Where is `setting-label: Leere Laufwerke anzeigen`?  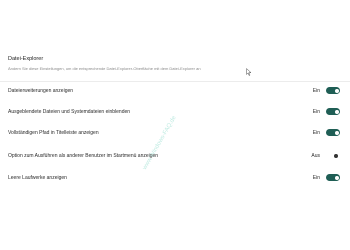
setting-label: Leere Laufwerke anzeigen is located at coordinates (37, 178).